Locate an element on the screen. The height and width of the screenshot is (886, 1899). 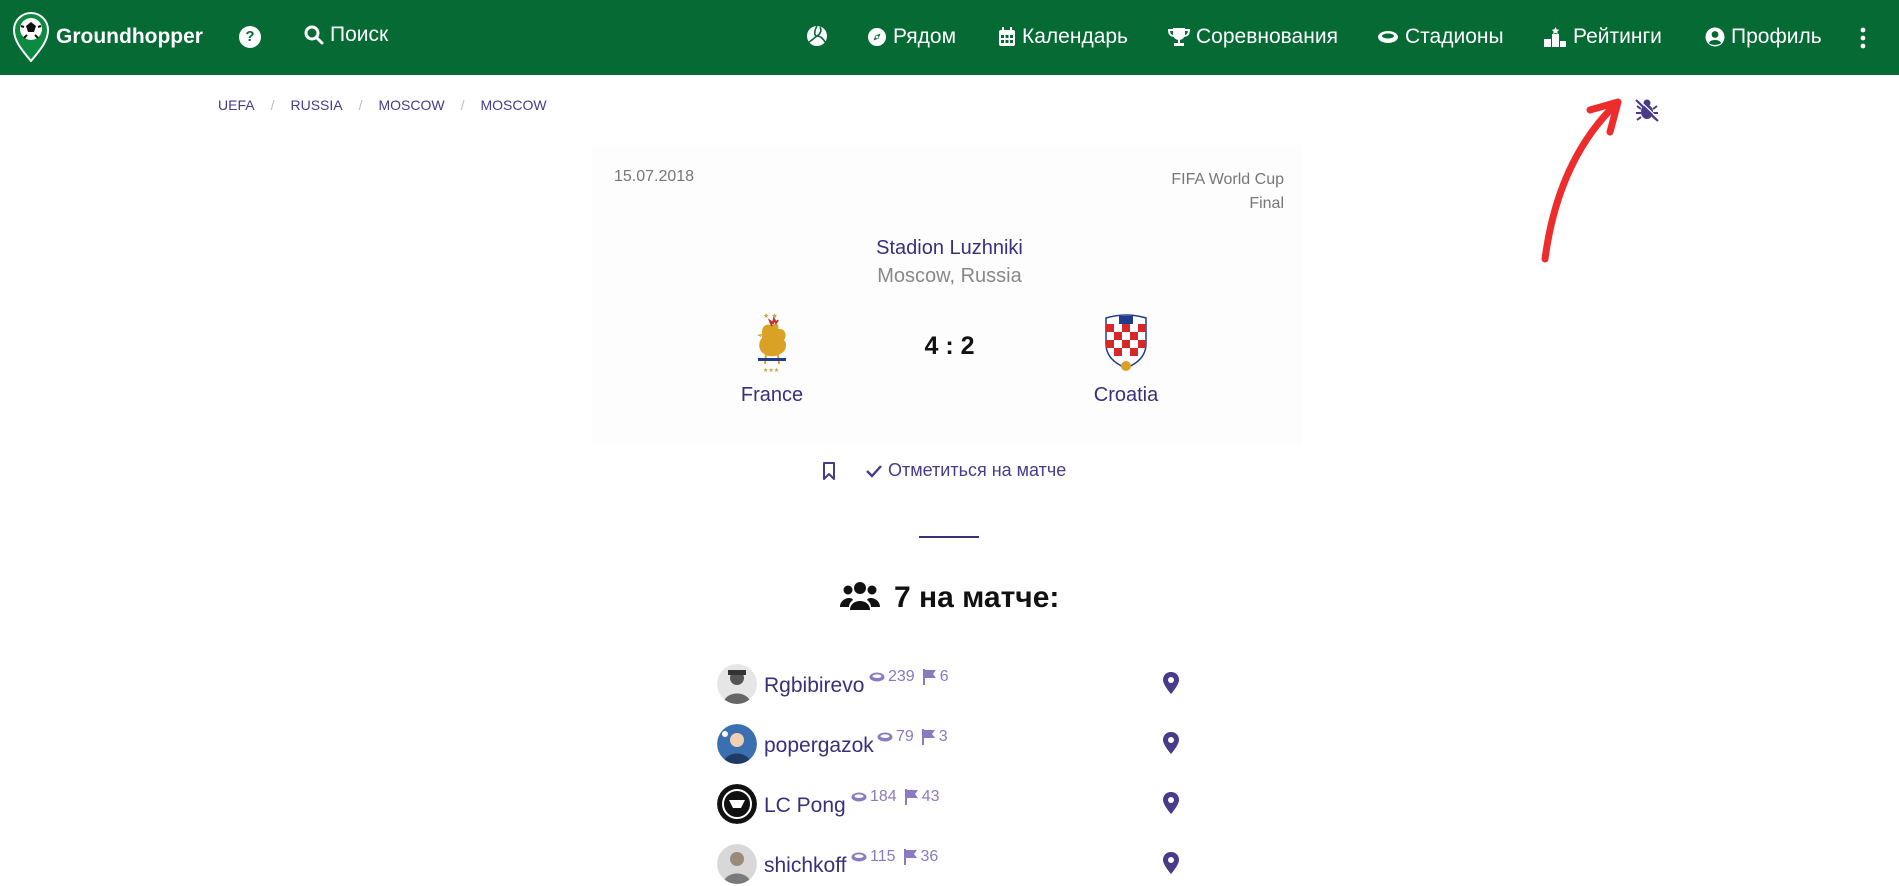
search-icon is located at coordinates (314, 35).